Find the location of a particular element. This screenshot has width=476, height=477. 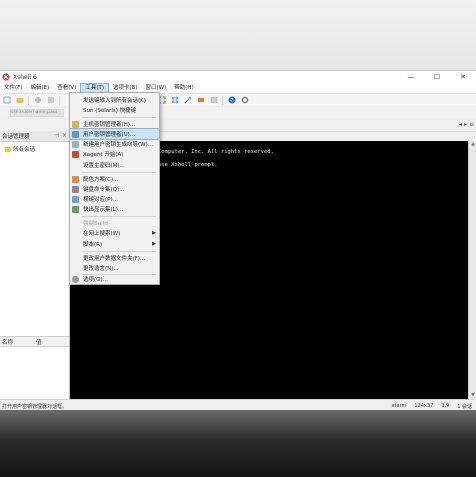

pane-close-icon: × is located at coordinates (64, 135).